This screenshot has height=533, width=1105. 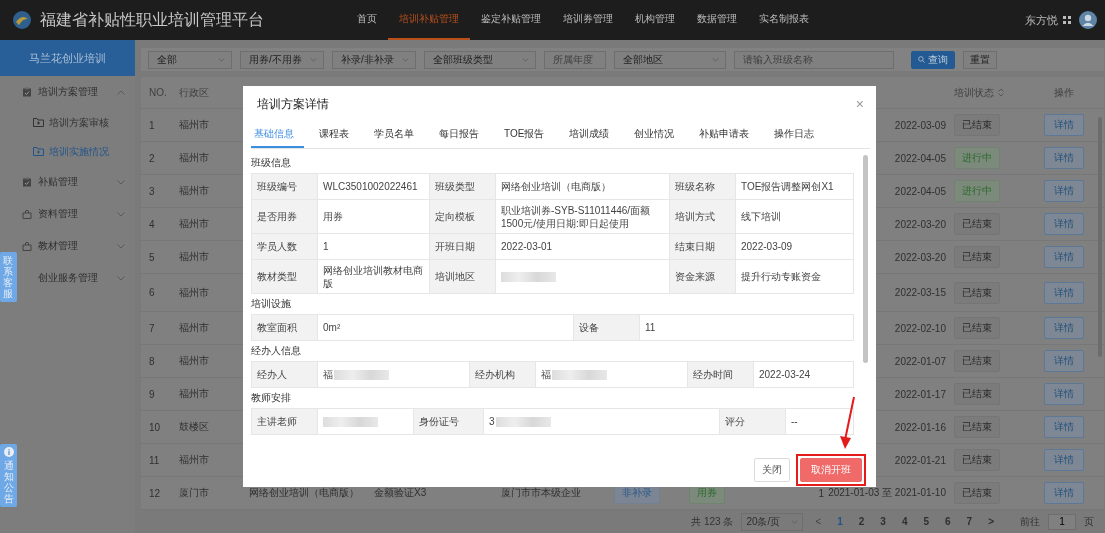 I want to click on table-cell-text: 2, so click(x=152, y=158).